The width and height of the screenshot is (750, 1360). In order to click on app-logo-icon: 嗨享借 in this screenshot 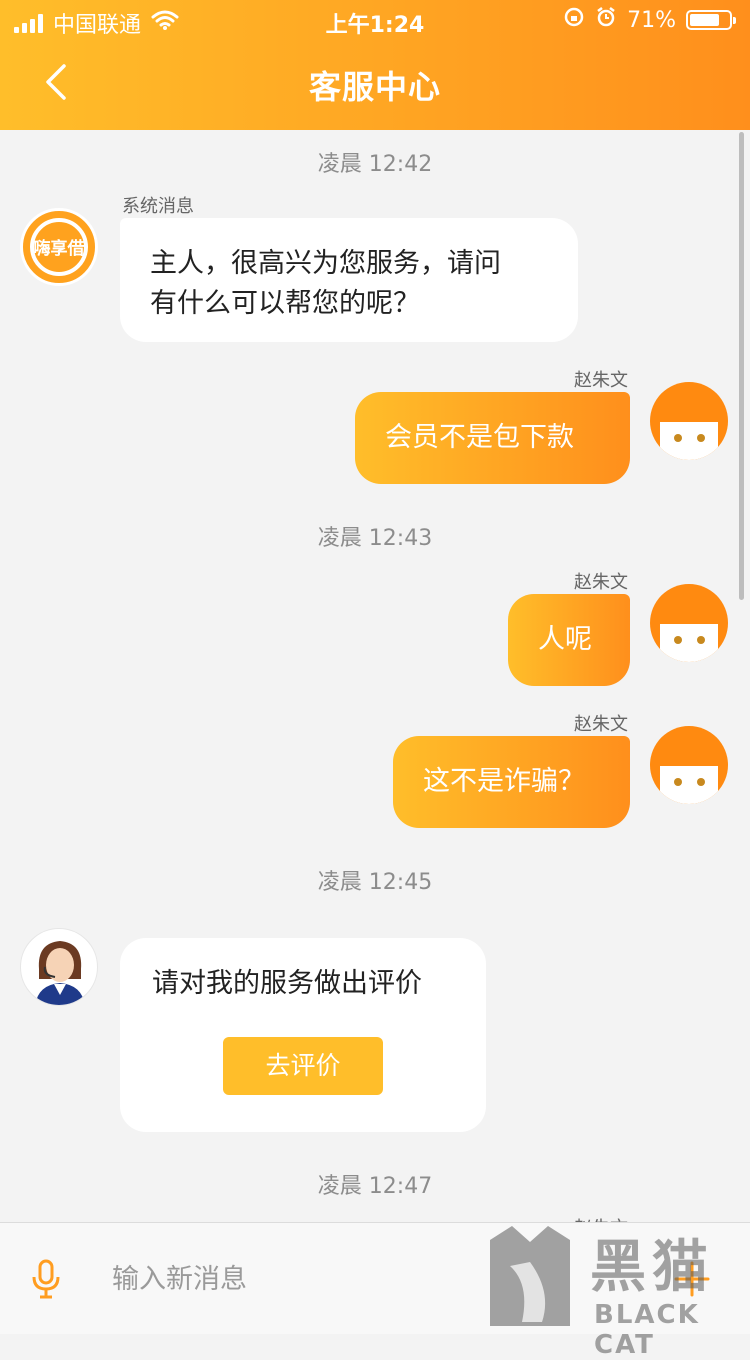, I will do `click(59, 247)`.